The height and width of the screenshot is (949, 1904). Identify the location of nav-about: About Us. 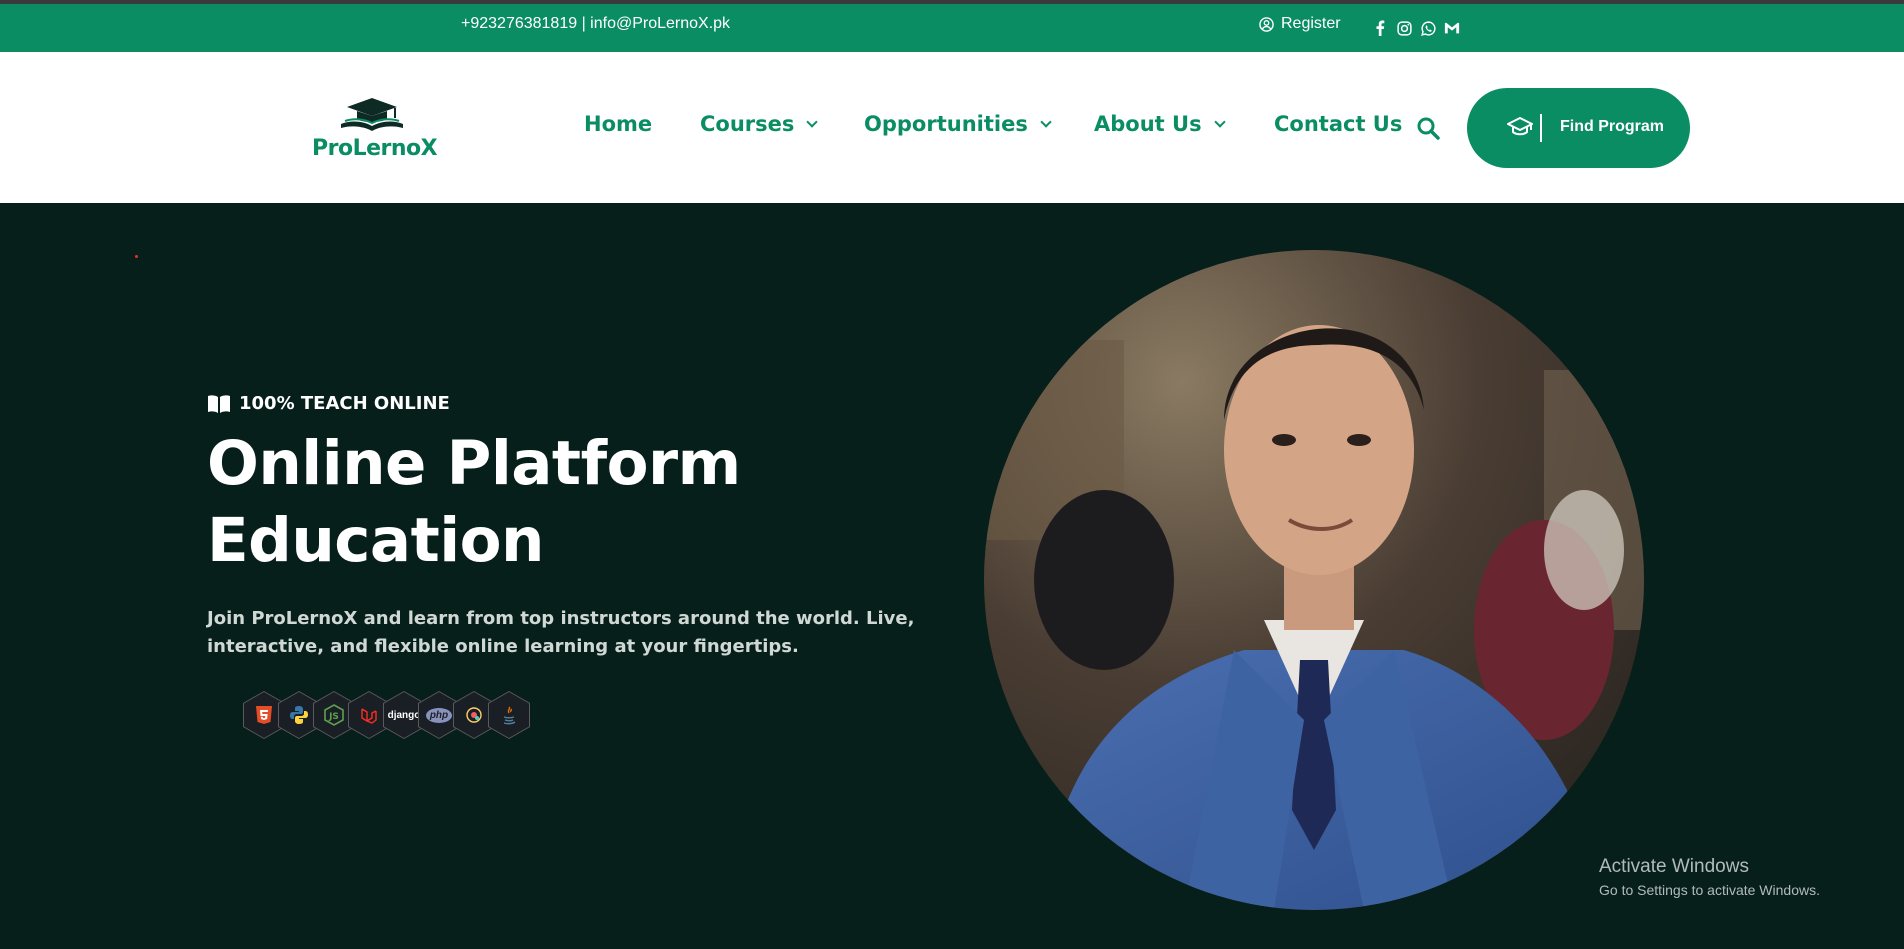
(1160, 124).